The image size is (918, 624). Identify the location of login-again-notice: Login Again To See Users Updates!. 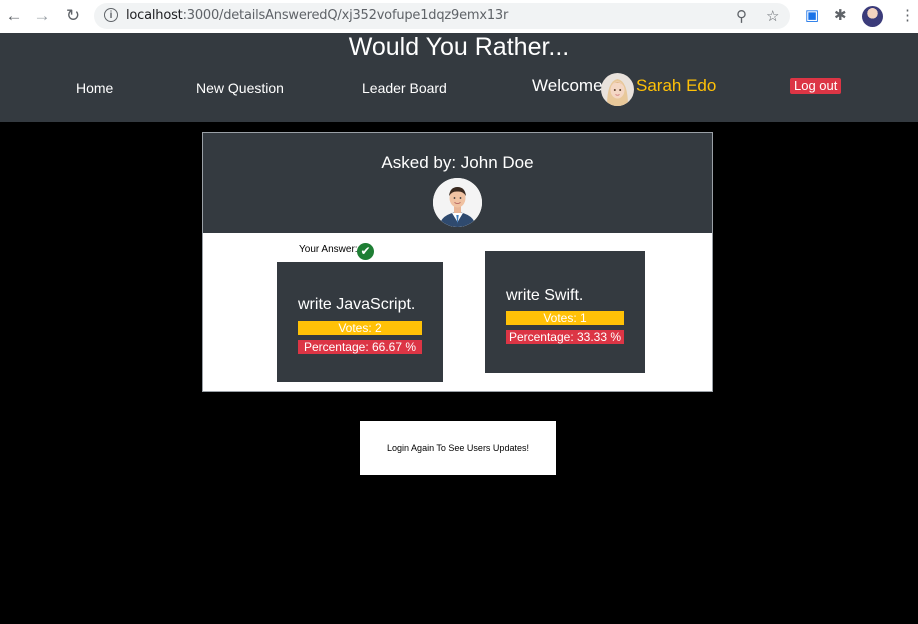
(458, 448).